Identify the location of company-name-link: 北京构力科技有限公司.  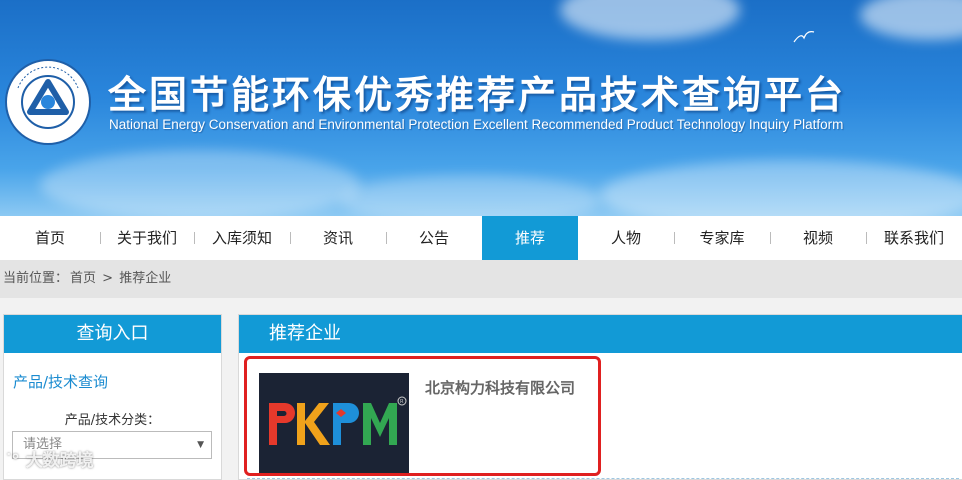
(500, 387).